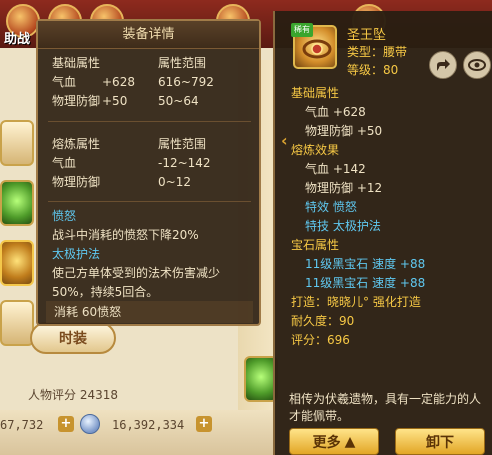  Describe the element at coordinates (64, 216) in the screenshot. I see `anger-title: 愤怒` at that location.